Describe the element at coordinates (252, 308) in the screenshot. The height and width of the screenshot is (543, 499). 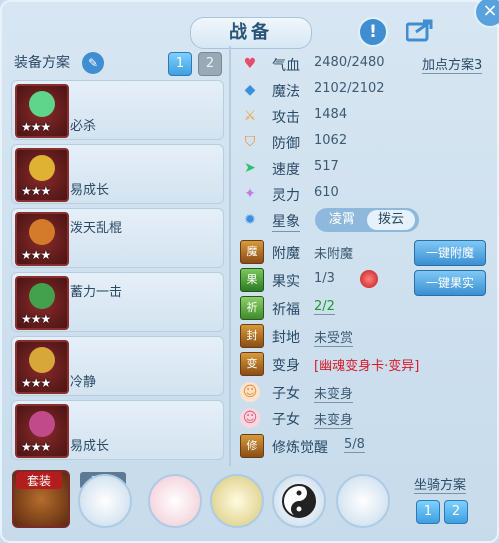
I see `blessing-icon: 祈` at that location.